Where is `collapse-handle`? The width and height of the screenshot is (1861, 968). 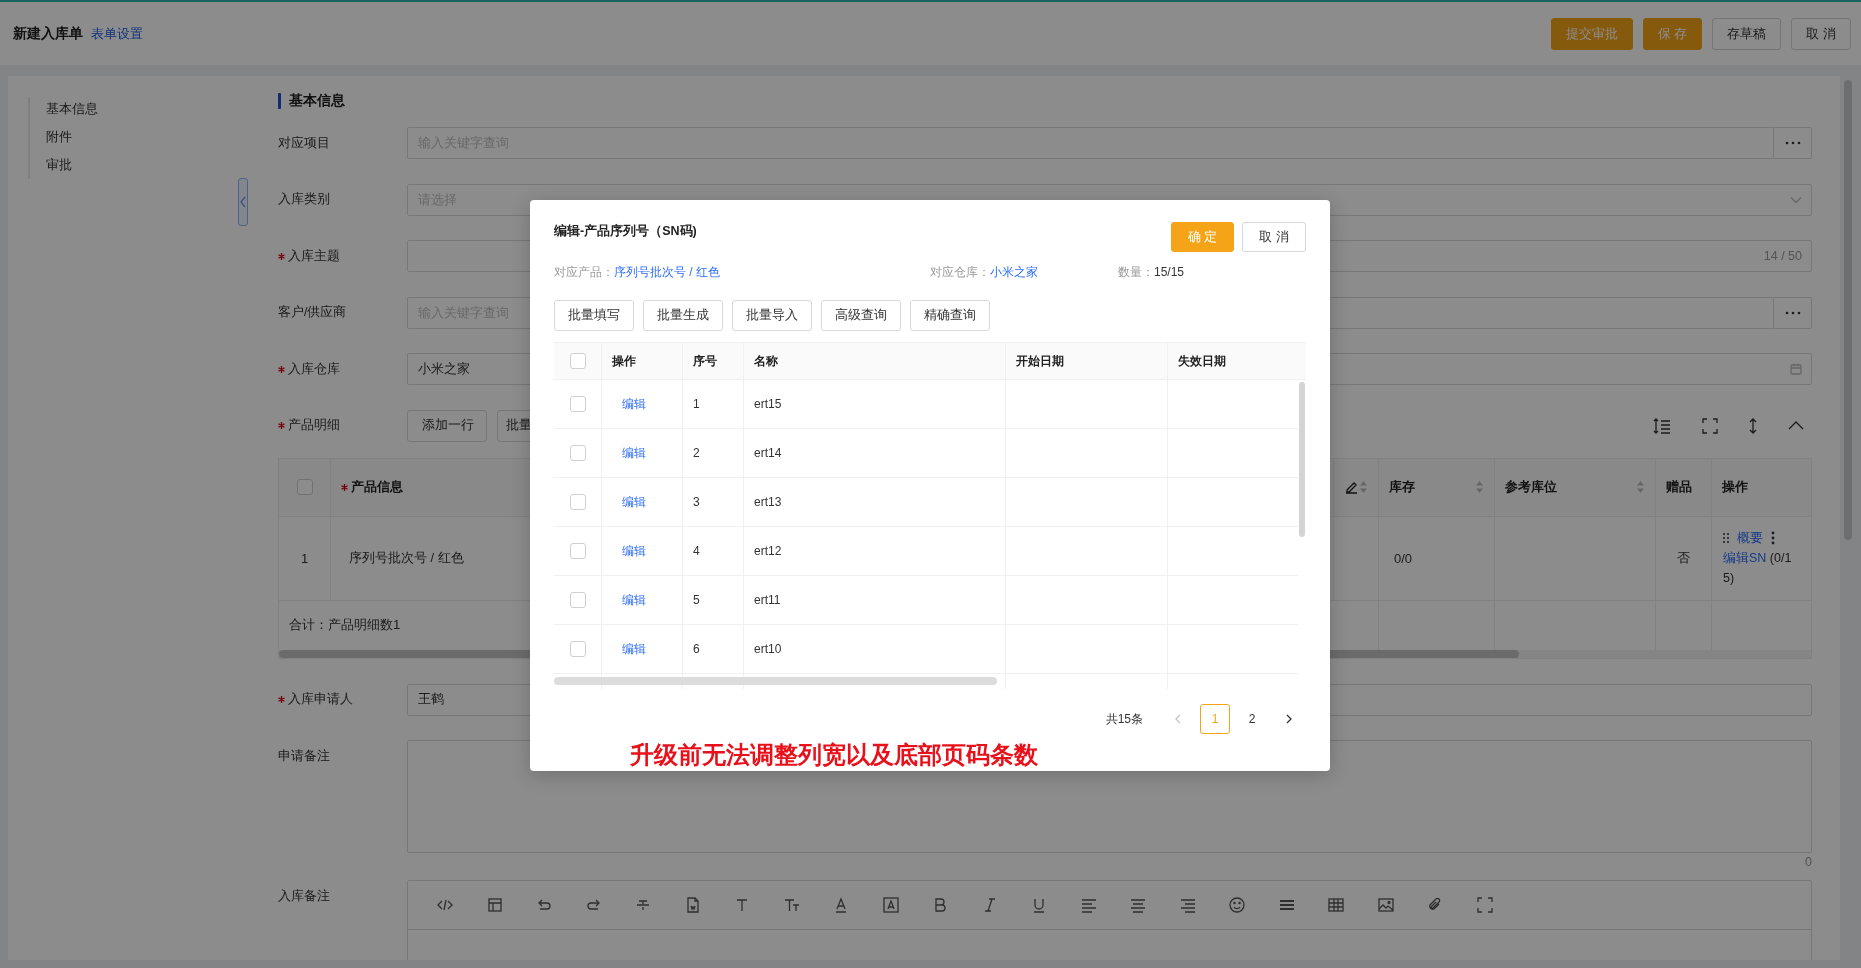 collapse-handle is located at coordinates (243, 202).